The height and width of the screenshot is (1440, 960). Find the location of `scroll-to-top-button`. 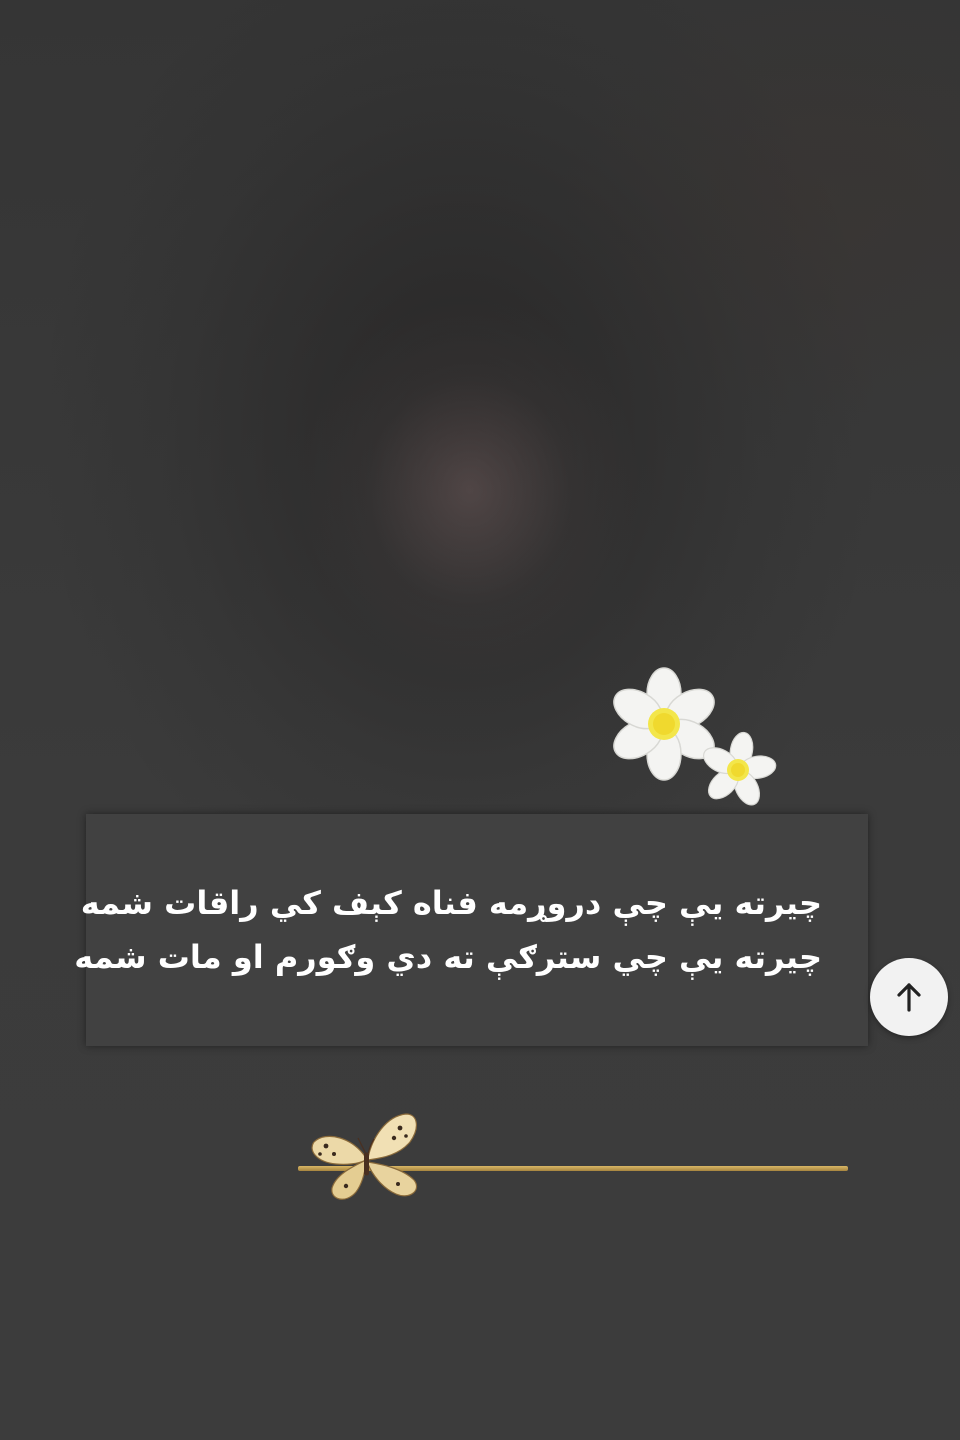

scroll-to-top-button is located at coordinates (909, 997).